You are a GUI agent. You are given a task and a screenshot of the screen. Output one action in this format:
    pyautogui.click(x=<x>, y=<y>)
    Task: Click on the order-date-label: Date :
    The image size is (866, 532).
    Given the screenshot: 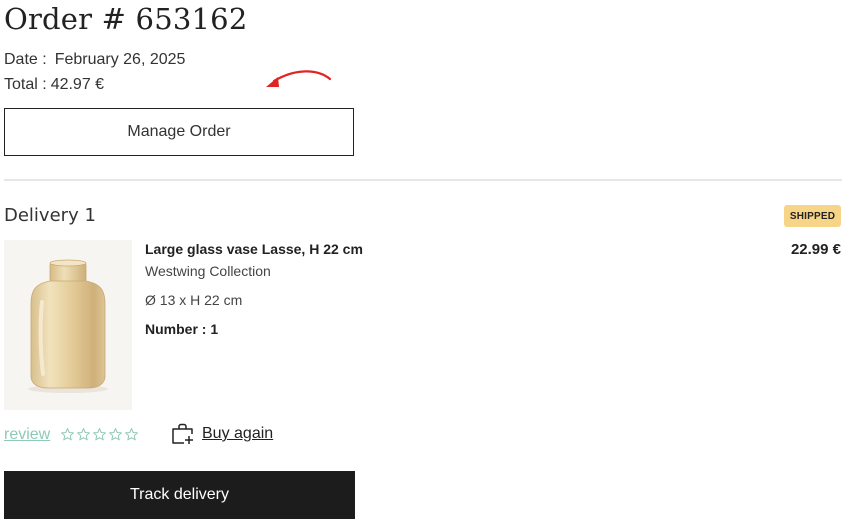 What is the action you would take?
    pyautogui.click(x=25, y=59)
    